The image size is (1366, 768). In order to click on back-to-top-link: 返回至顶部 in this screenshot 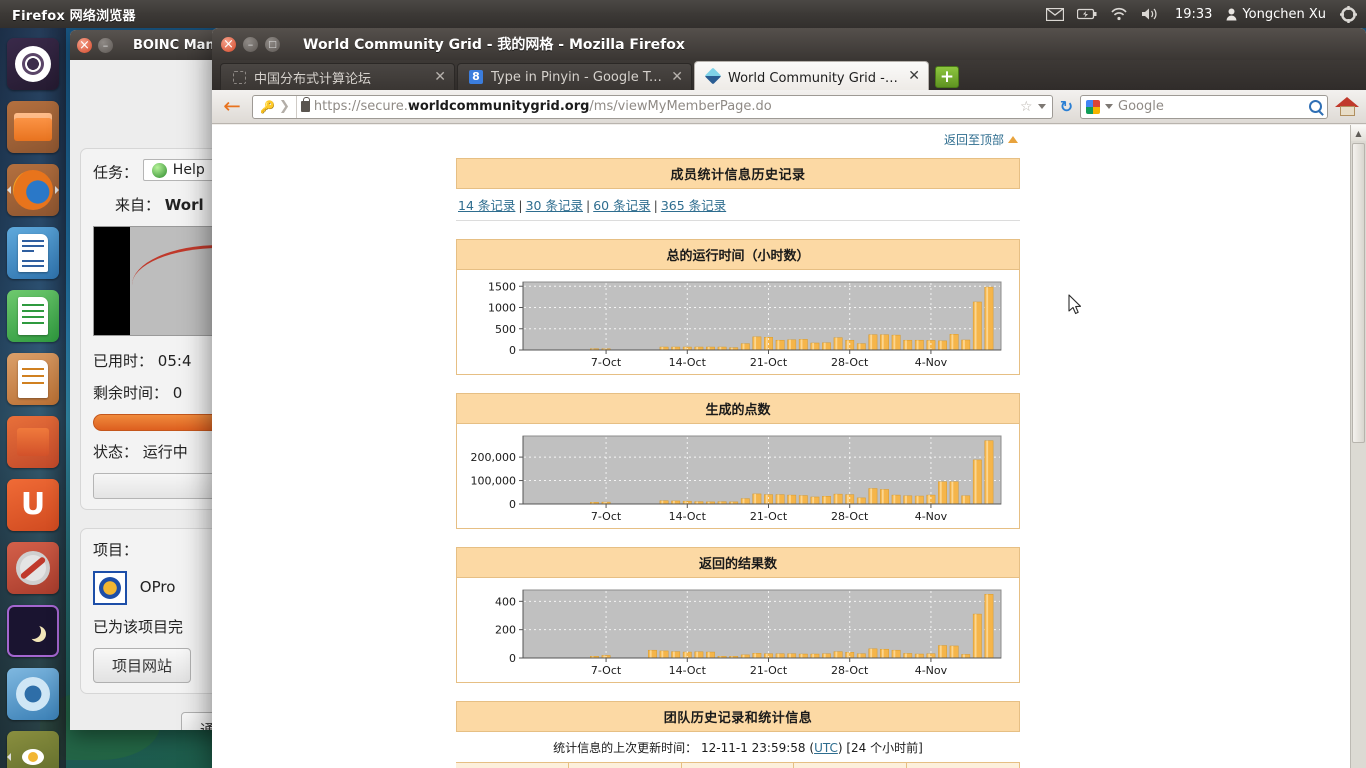, I will do `click(738, 141)`.